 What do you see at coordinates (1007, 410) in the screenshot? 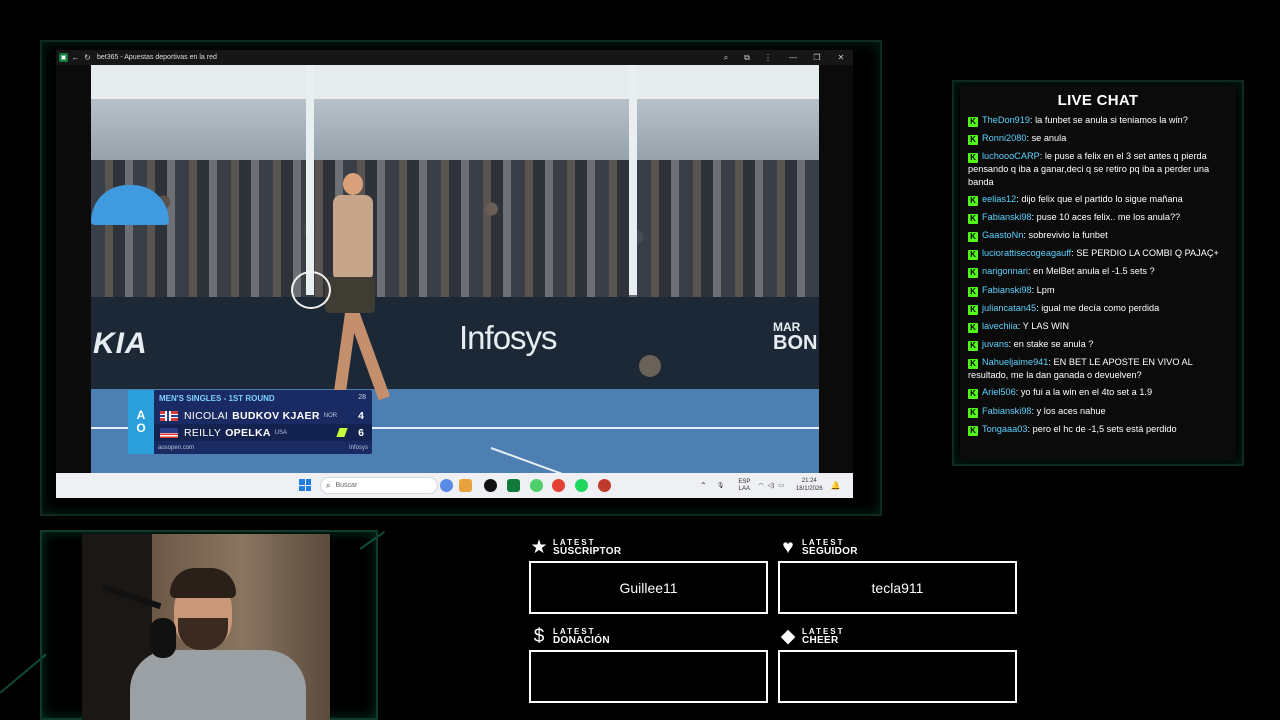
I see `chat-username: Fabianski98` at bounding box center [1007, 410].